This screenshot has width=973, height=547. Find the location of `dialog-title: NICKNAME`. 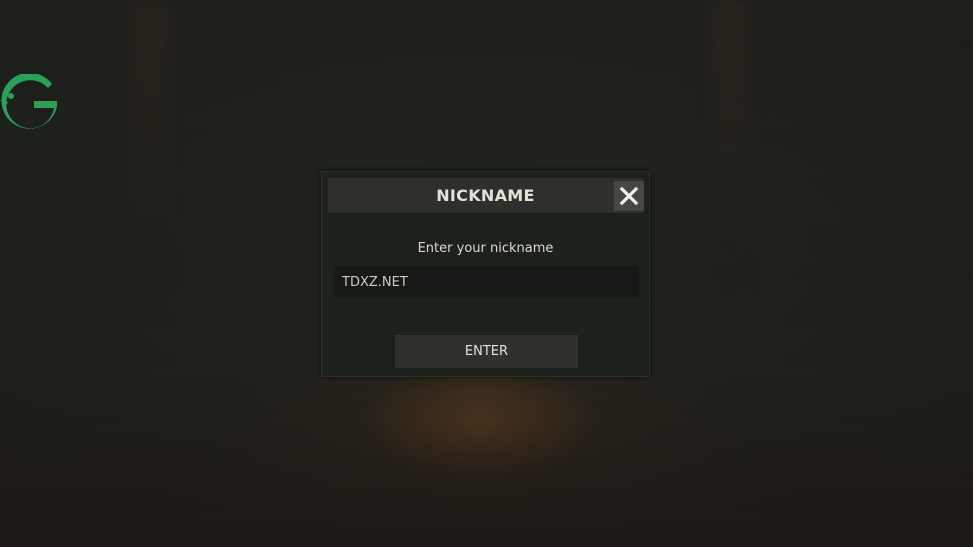

dialog-title: NICKNAME is located at coordinates (485, 195).